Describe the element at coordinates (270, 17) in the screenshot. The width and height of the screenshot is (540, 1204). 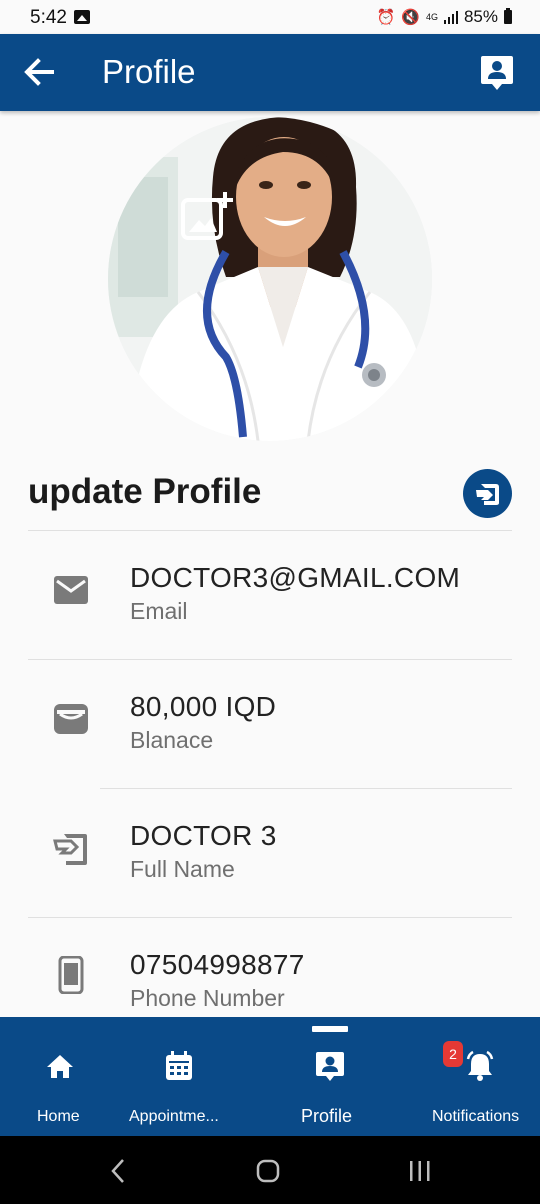
I see `status-bar: 5:42 ⏰ 🔇 4G 85%` at that location.